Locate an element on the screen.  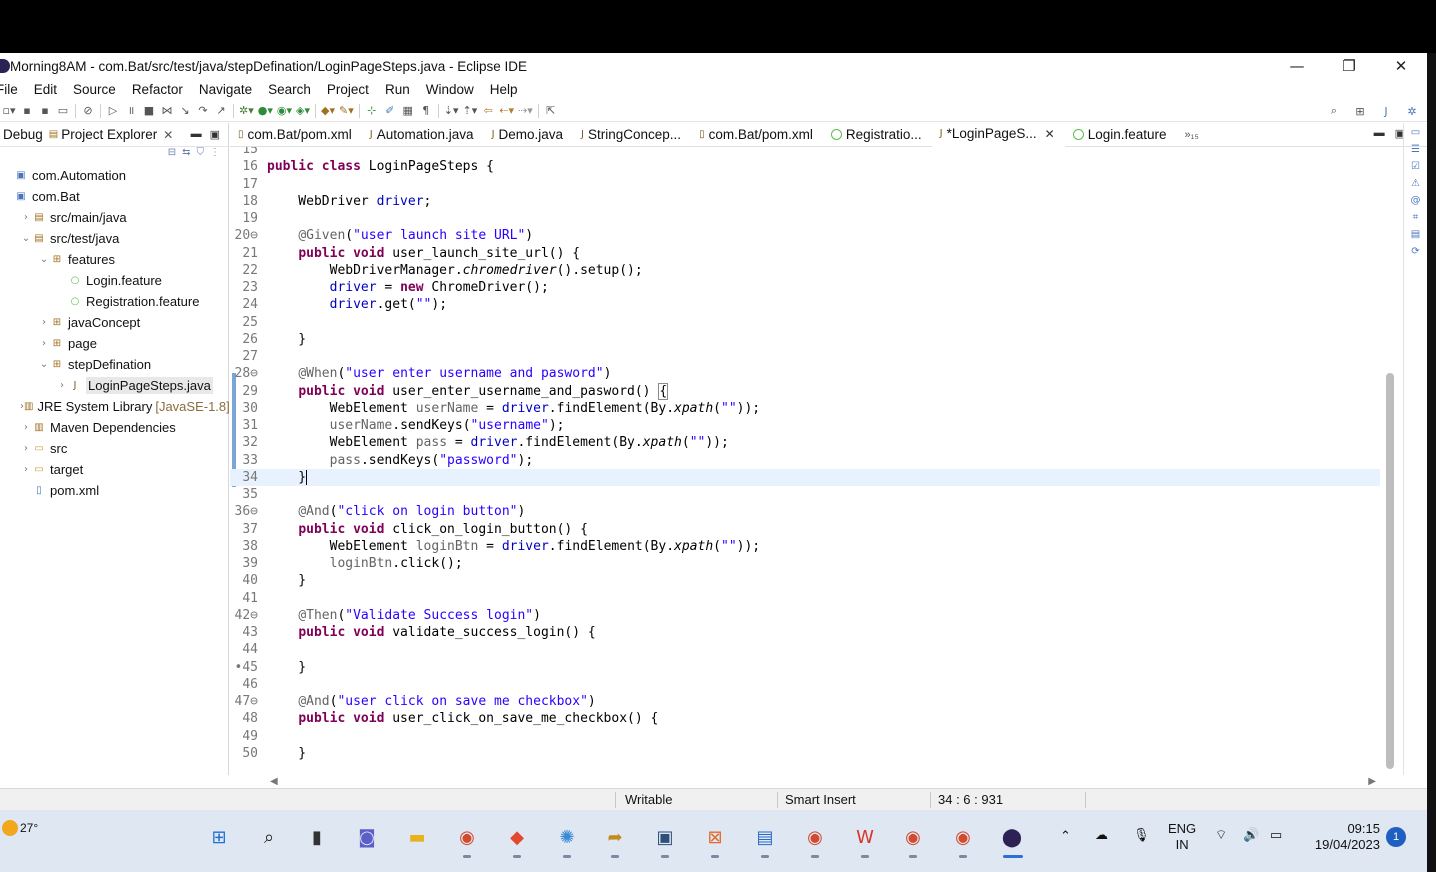
previous-annotation-icon: ⇡▾ is located at coordinates (470, 111).